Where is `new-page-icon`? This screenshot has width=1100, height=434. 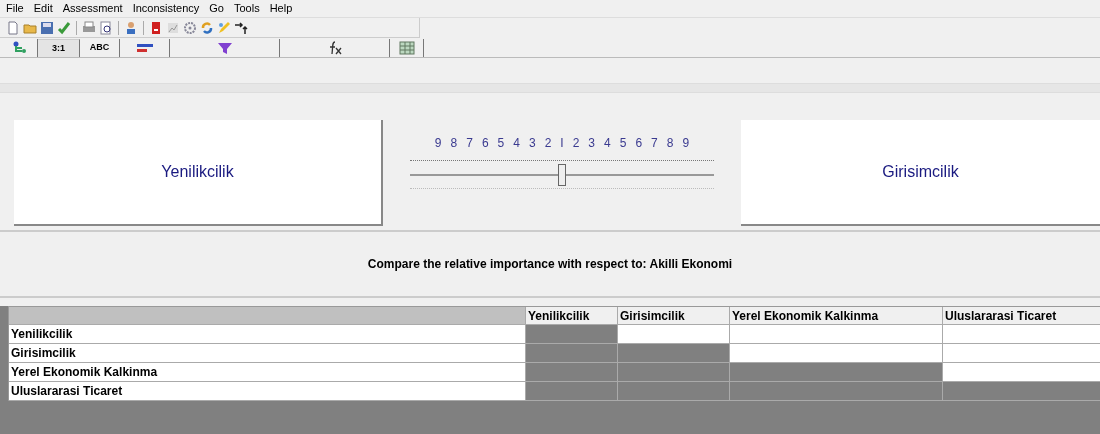
new-page-icon is located at coordinates (13, 27).